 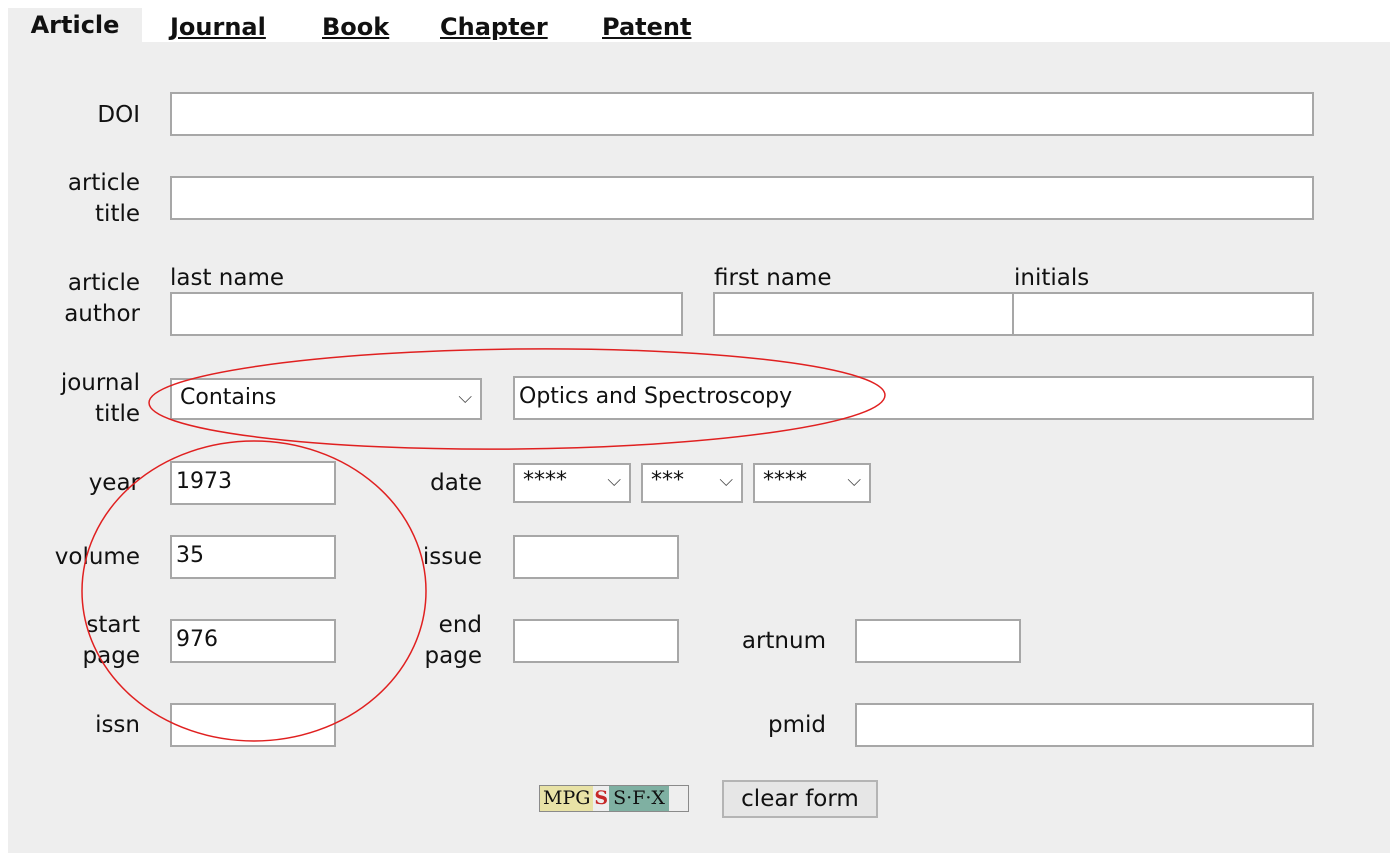 I want to click on start-page-label: start page, so click(x=90, y=641).